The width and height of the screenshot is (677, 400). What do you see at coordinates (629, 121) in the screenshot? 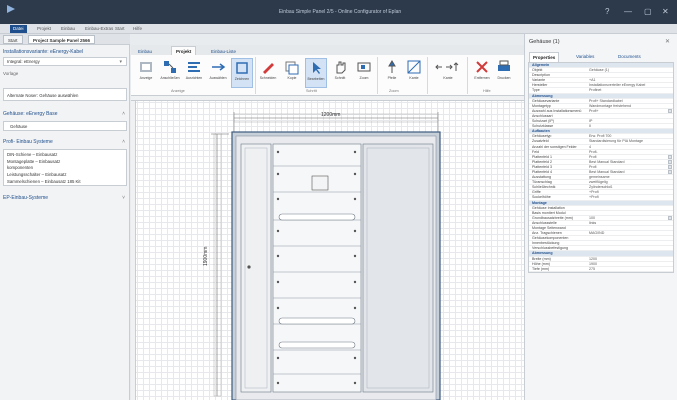
I see `property-value: IP` at bounding box center [629, 121].